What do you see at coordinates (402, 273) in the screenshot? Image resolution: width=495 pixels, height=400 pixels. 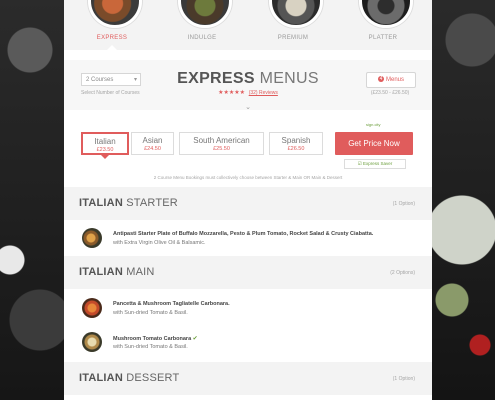 I see `section-option-count: (2 Options)` at bounding box center [402, 273].